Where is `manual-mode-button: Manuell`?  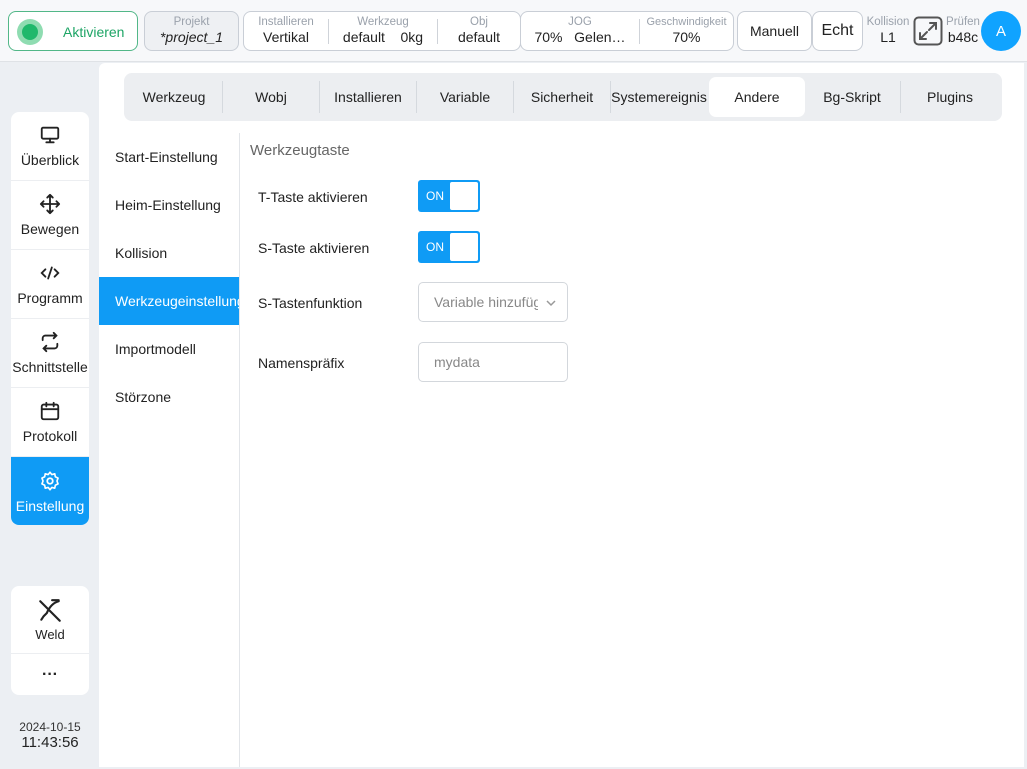 manual-mode-button: Manuell is located at coordinates (774, 31).